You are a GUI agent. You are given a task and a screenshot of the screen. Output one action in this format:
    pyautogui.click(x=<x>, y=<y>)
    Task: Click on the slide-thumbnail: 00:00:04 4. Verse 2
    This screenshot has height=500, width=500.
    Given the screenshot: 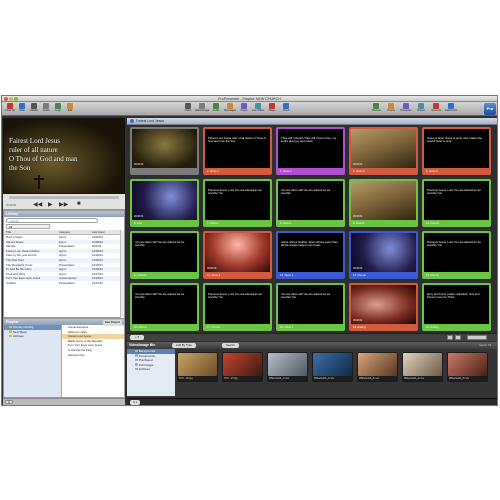 What is the action you would take?
    pyautogui.click(x=383, y=151)
    